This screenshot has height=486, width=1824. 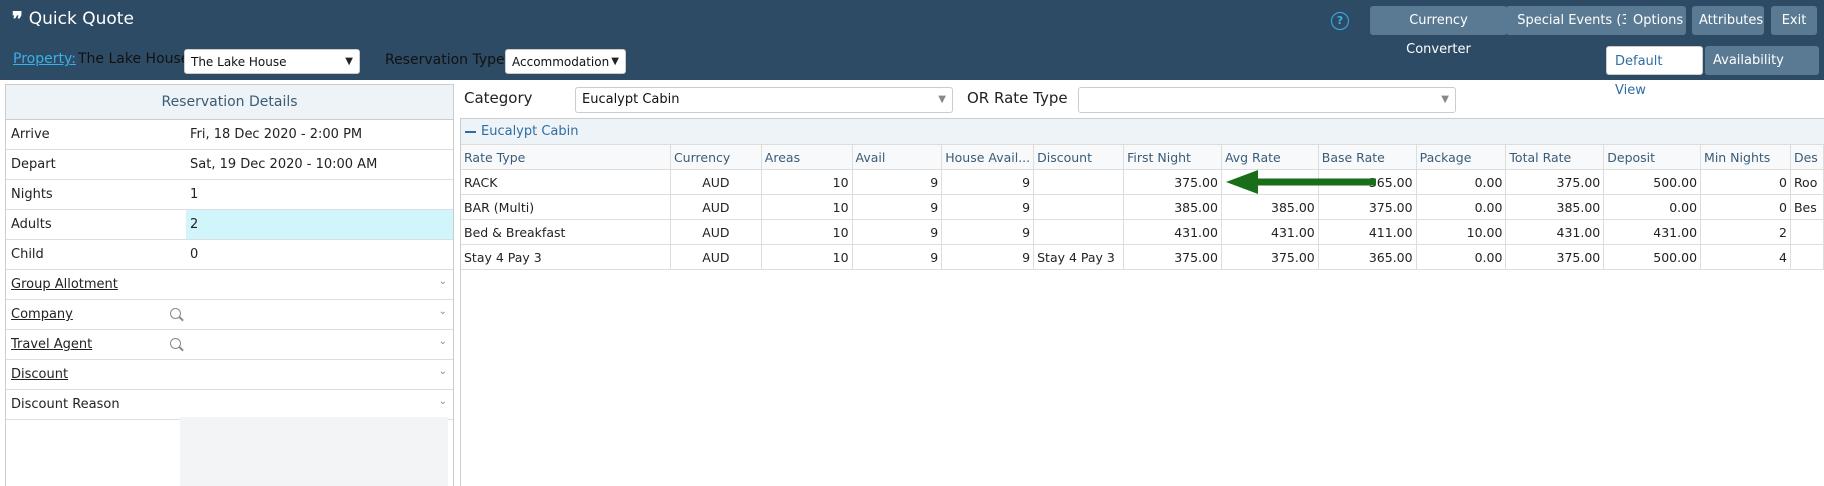 I want to click on discount-reason-row: Discount Reason ⌄, so click(x=229, y=405).